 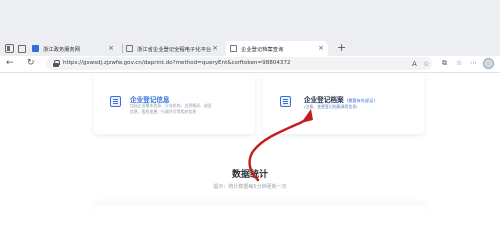 I want to click on card-title: 企业登记档案 (需要有外部证), so click(x=339, y=99).